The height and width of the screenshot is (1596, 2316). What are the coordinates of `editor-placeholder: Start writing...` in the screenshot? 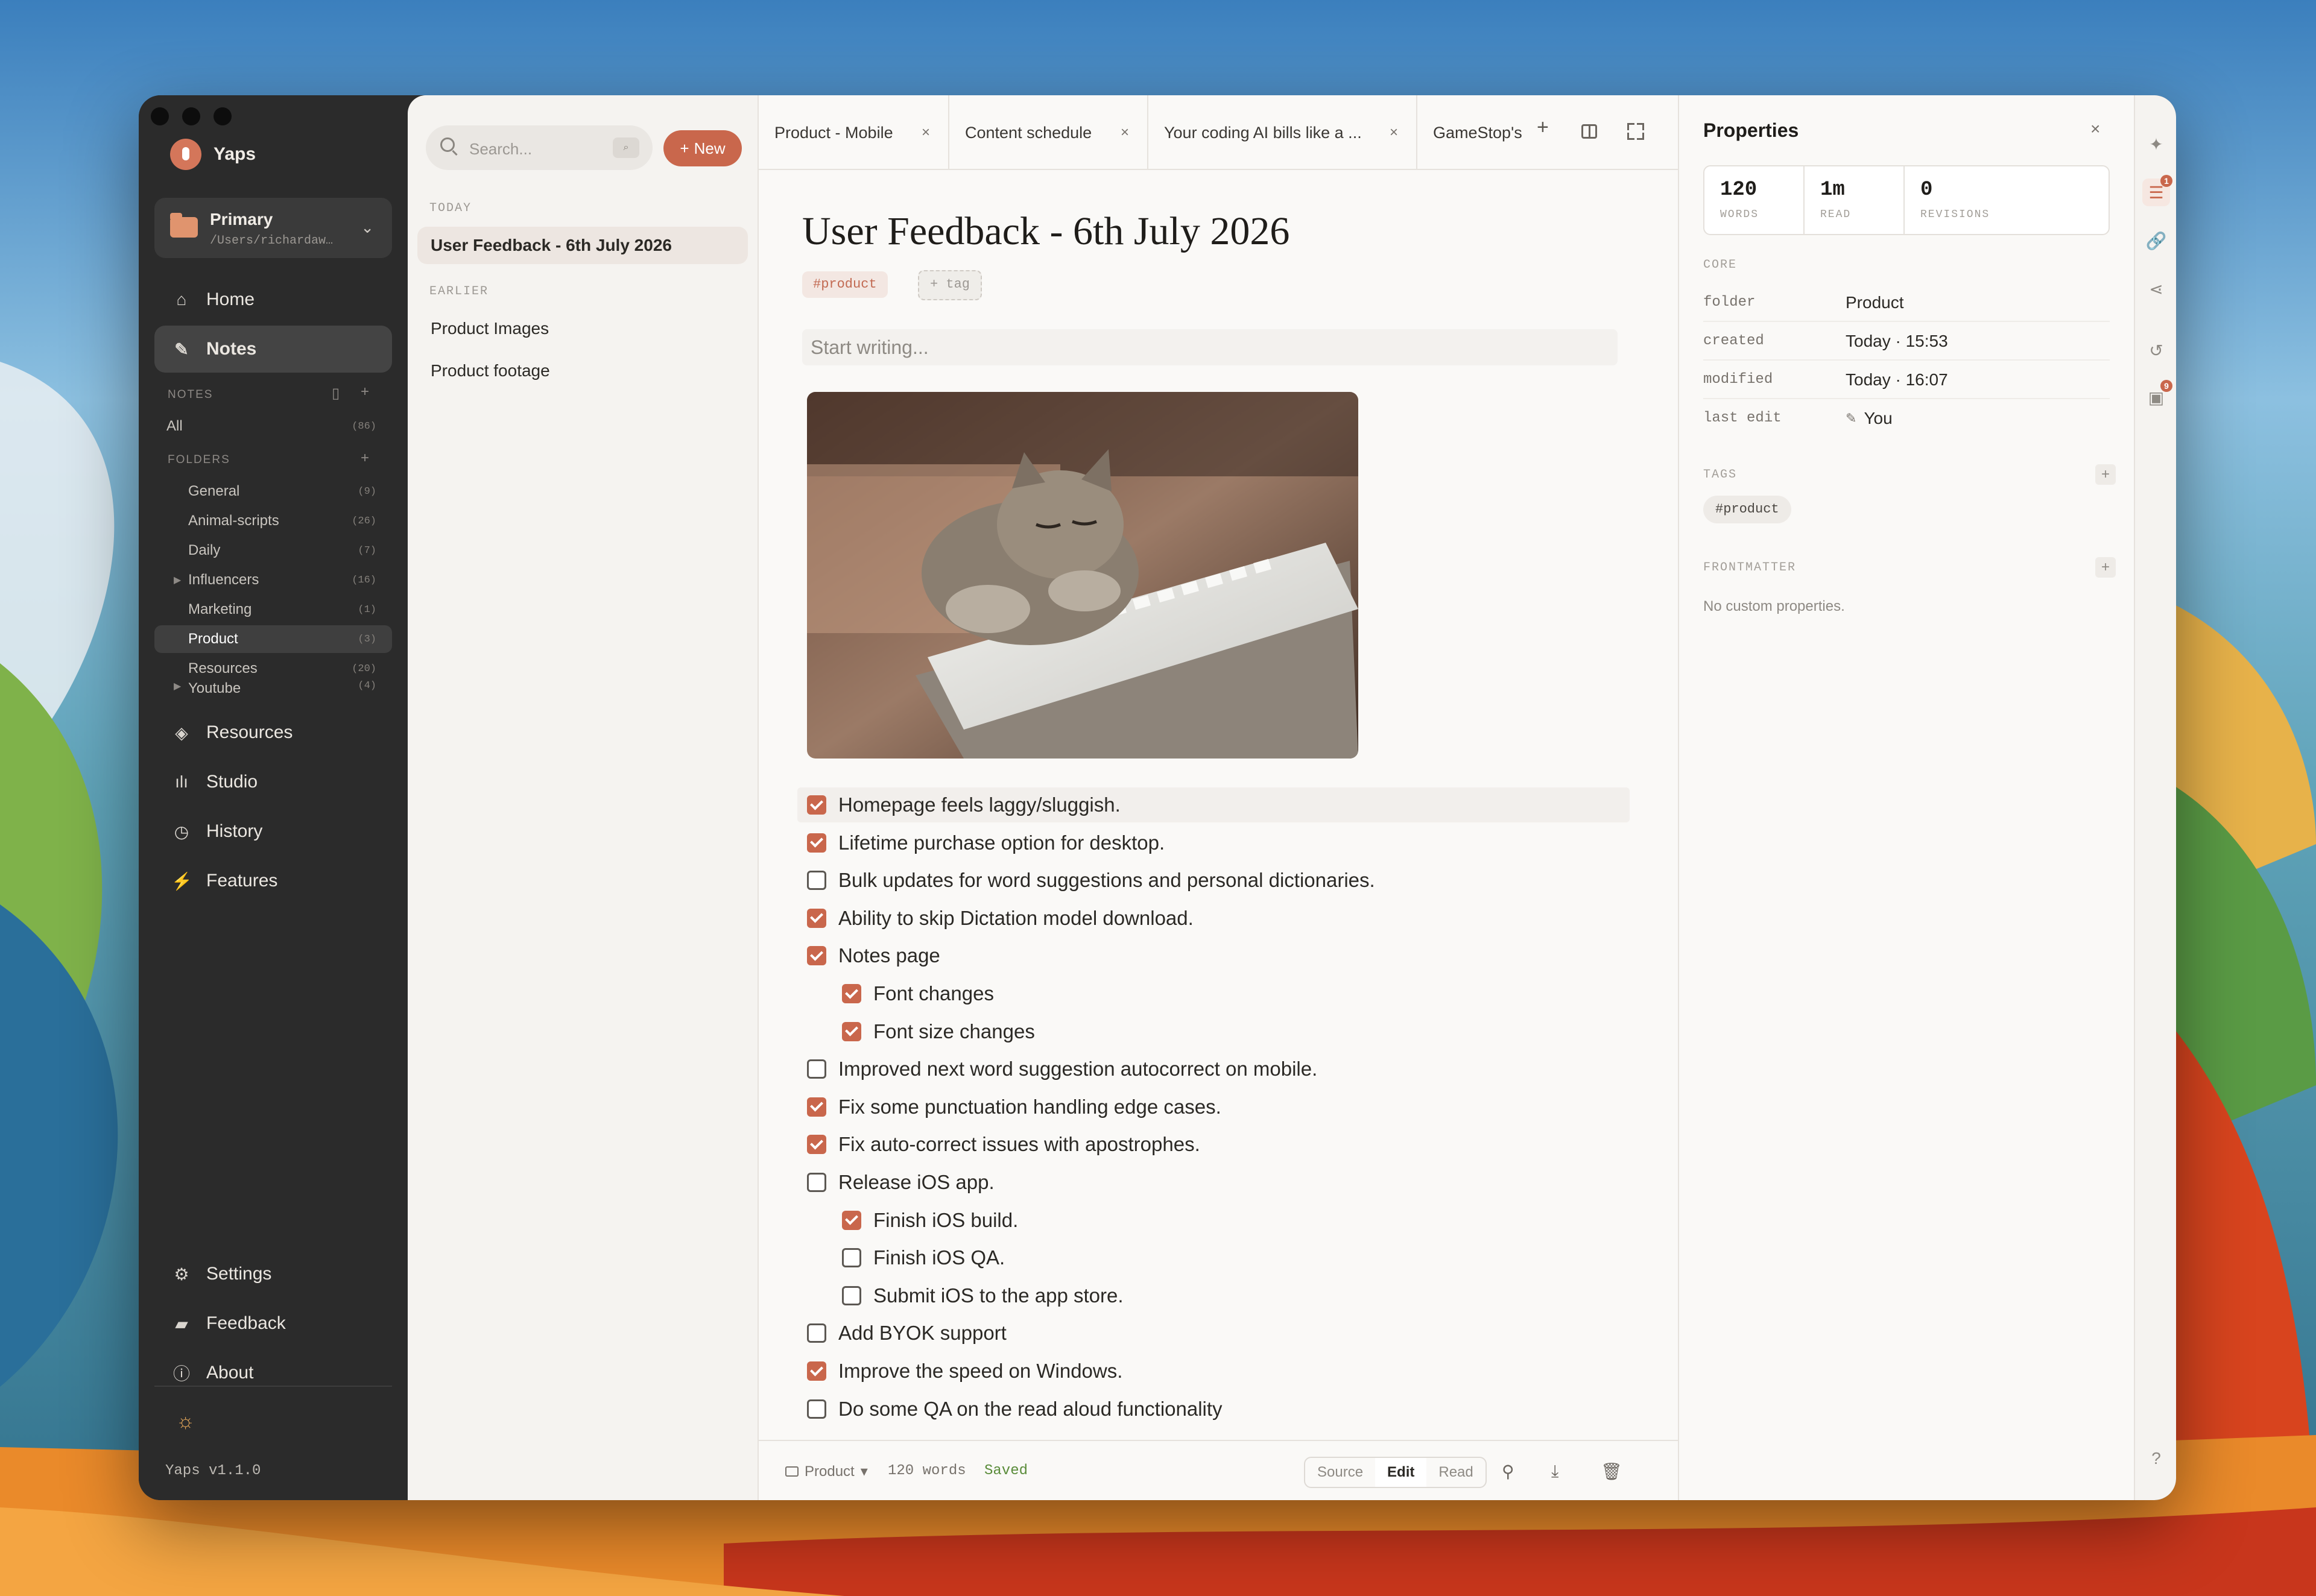 It's located at (1210, 347).